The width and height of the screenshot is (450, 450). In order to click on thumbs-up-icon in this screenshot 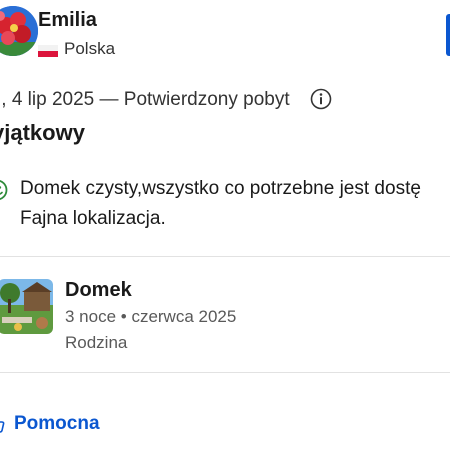, I will do `click(2, 427)`.